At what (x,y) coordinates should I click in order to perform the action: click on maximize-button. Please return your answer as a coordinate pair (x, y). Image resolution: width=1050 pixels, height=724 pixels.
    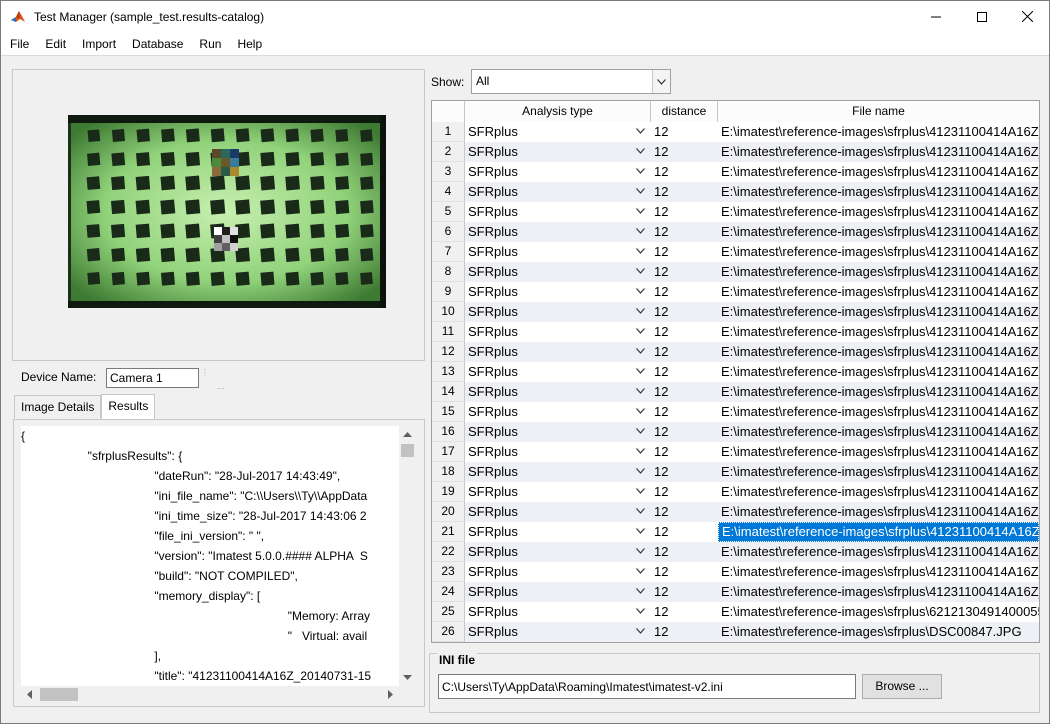
    Looking at the image, I should click on (982, 16).